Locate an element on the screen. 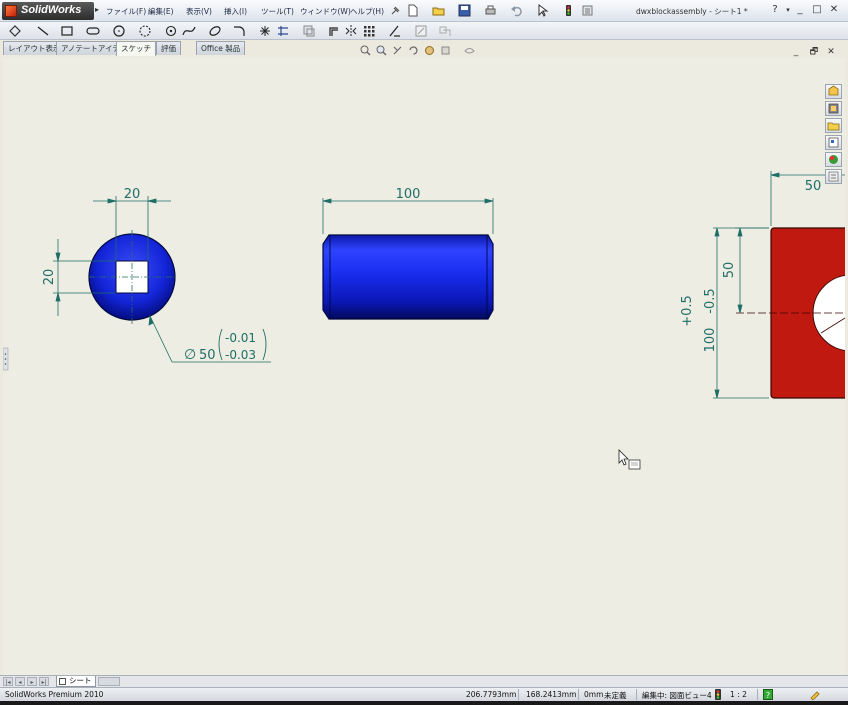 This screenshot has height=705, width=848. minimize-icon: _ is located at coordinates (800, 10).